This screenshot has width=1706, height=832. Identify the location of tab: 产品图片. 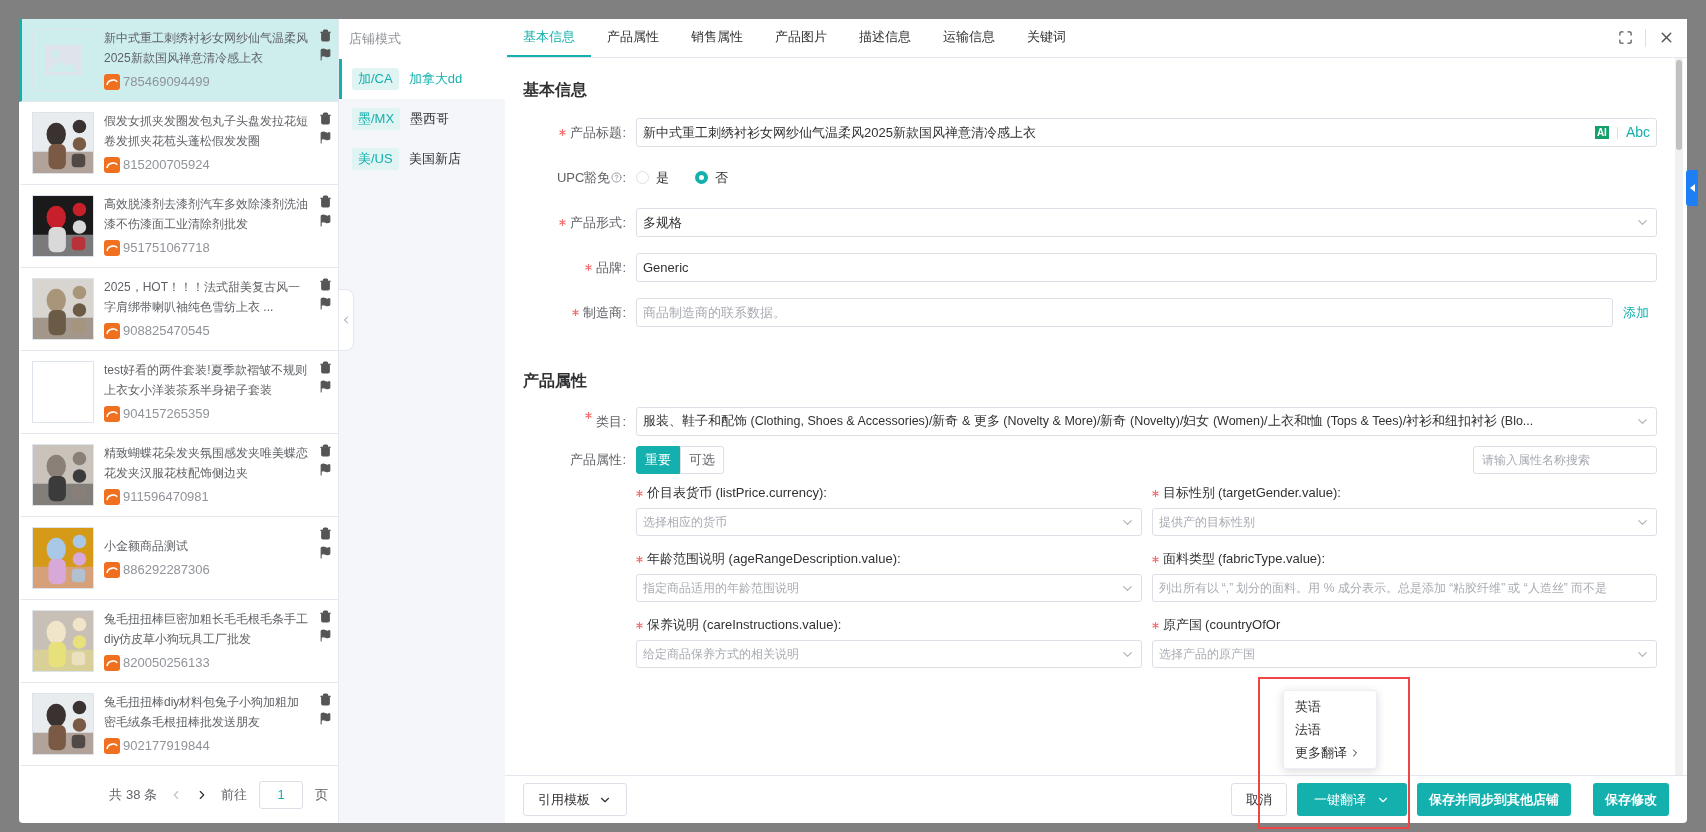
(801, 38).